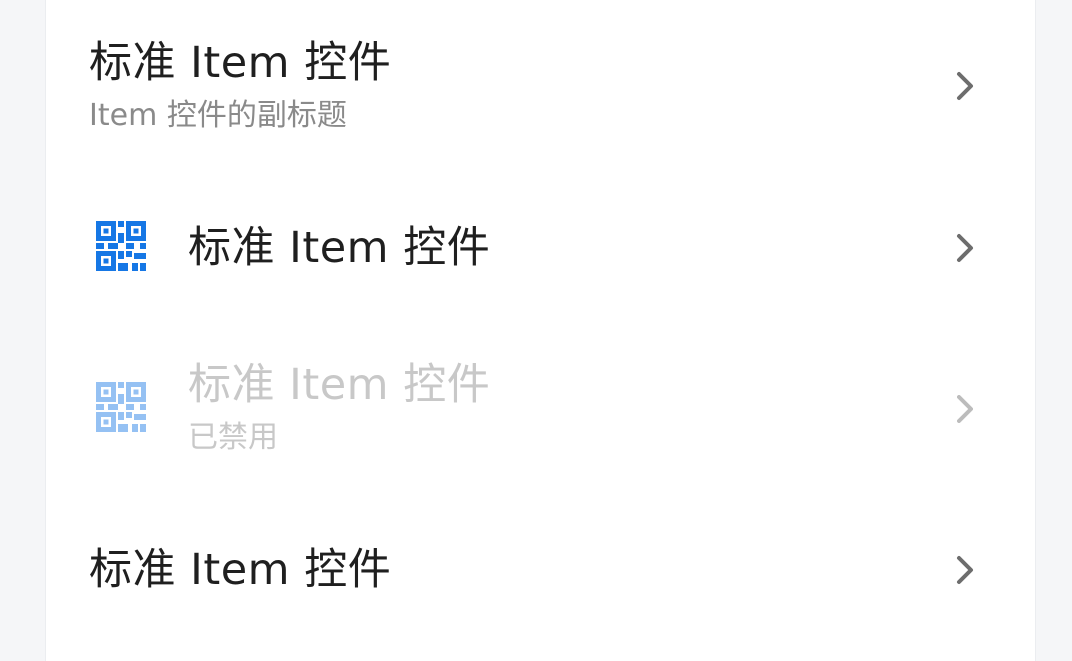 This screenshot has width=1072, height=661. I want to click on item-subtitle: 已禁用, so click(233, 437).